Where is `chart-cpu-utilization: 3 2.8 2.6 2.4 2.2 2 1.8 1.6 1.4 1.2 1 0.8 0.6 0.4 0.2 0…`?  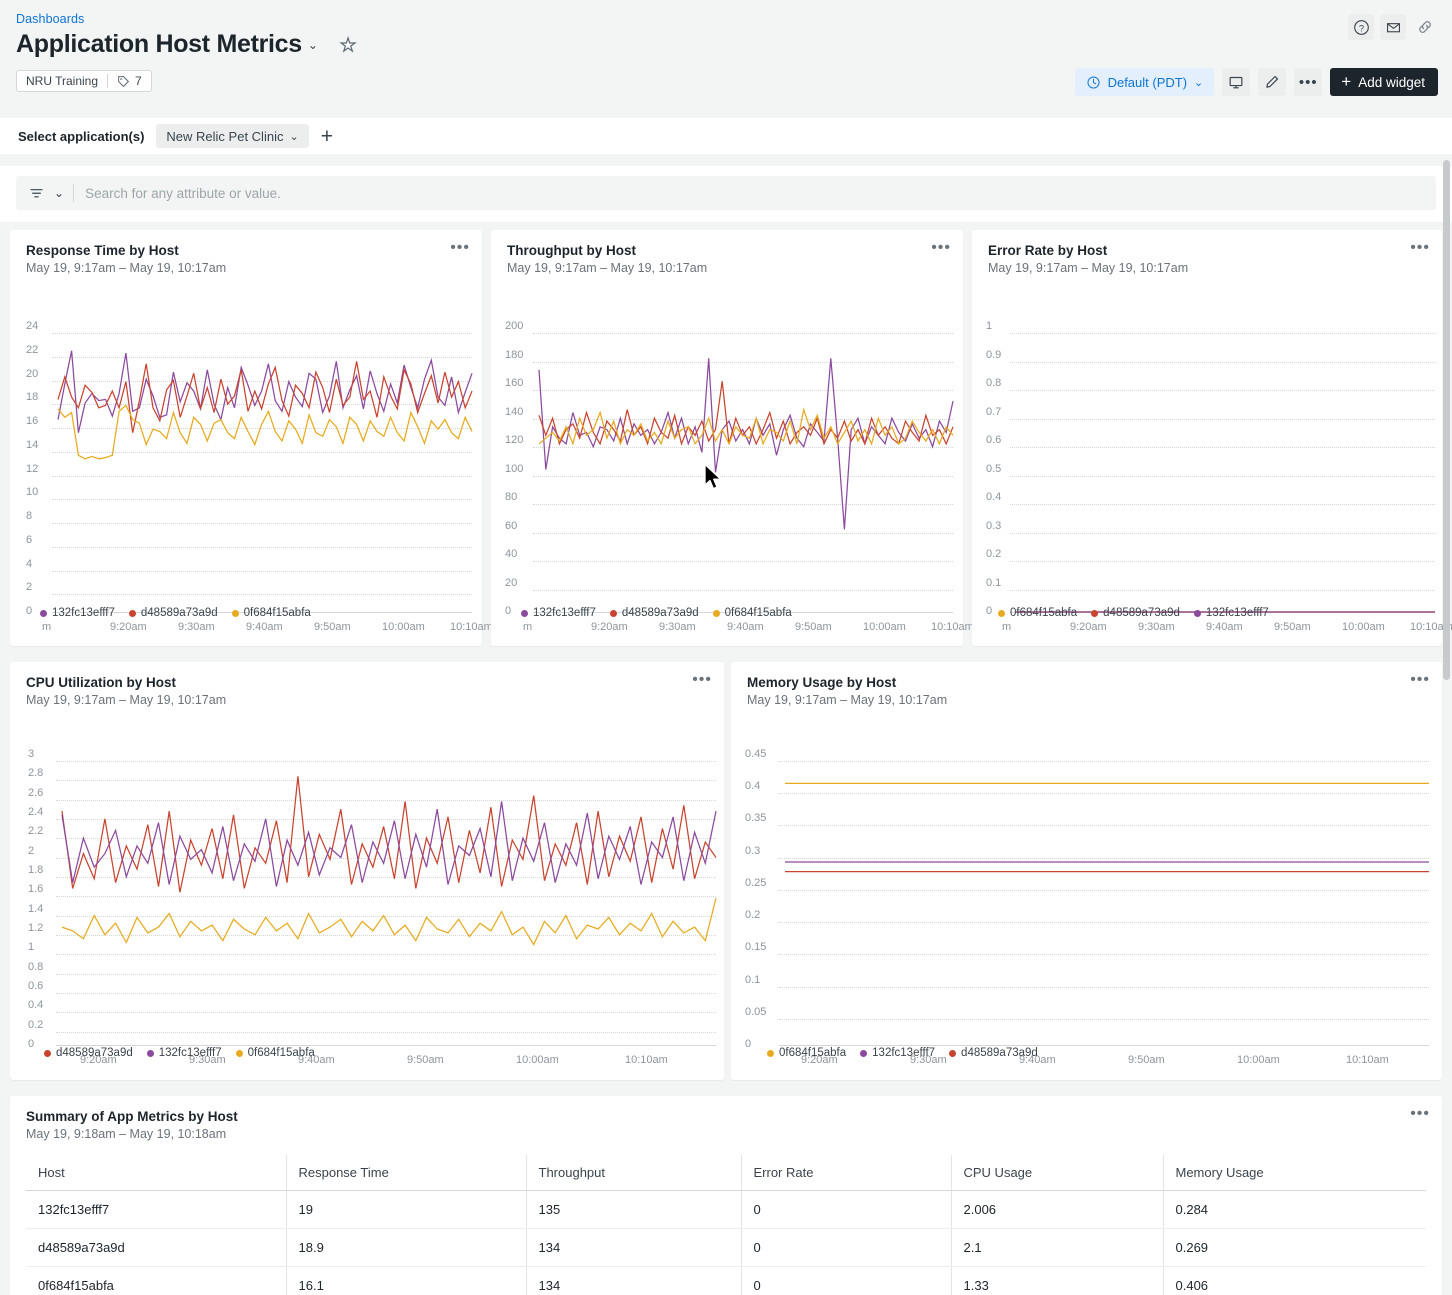
chart-cpu-utilization: 3 2.8 2.6 2.4 2.2 2 1.8 1.6 1.4 1.2 1 0.8 0.6 0.4 0.2 0… is located at coordinates (367, 886).